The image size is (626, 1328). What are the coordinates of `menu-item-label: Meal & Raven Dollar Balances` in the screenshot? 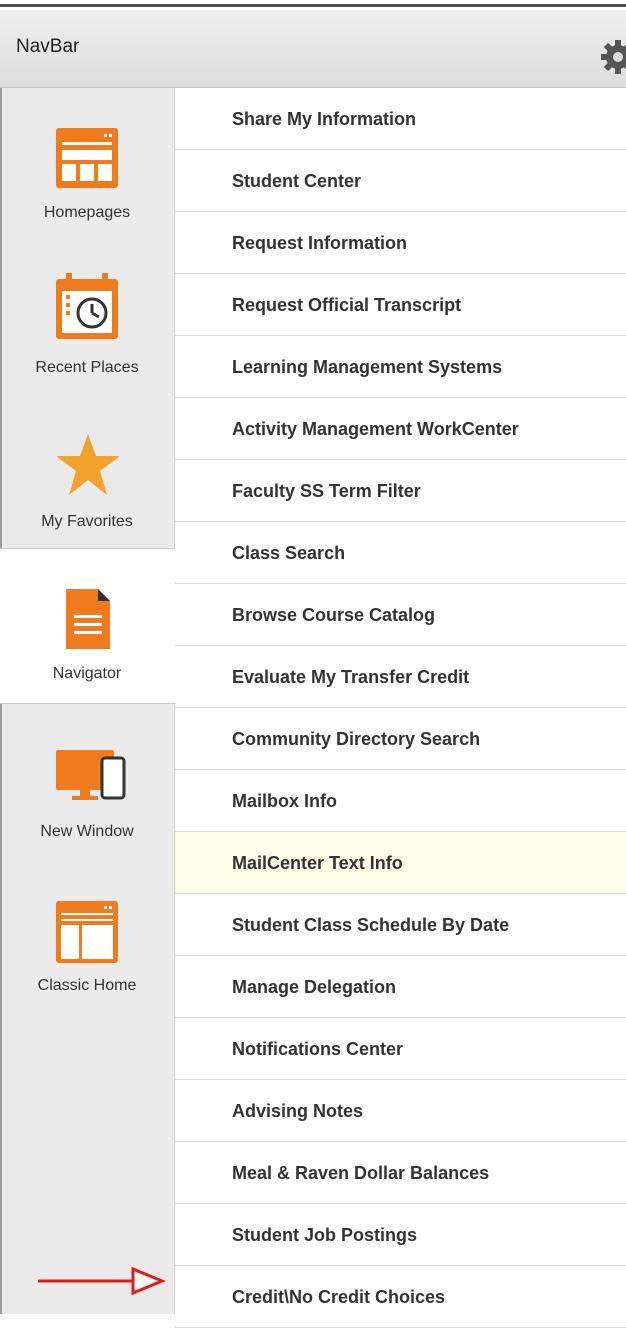 It's located at (361, 1173).